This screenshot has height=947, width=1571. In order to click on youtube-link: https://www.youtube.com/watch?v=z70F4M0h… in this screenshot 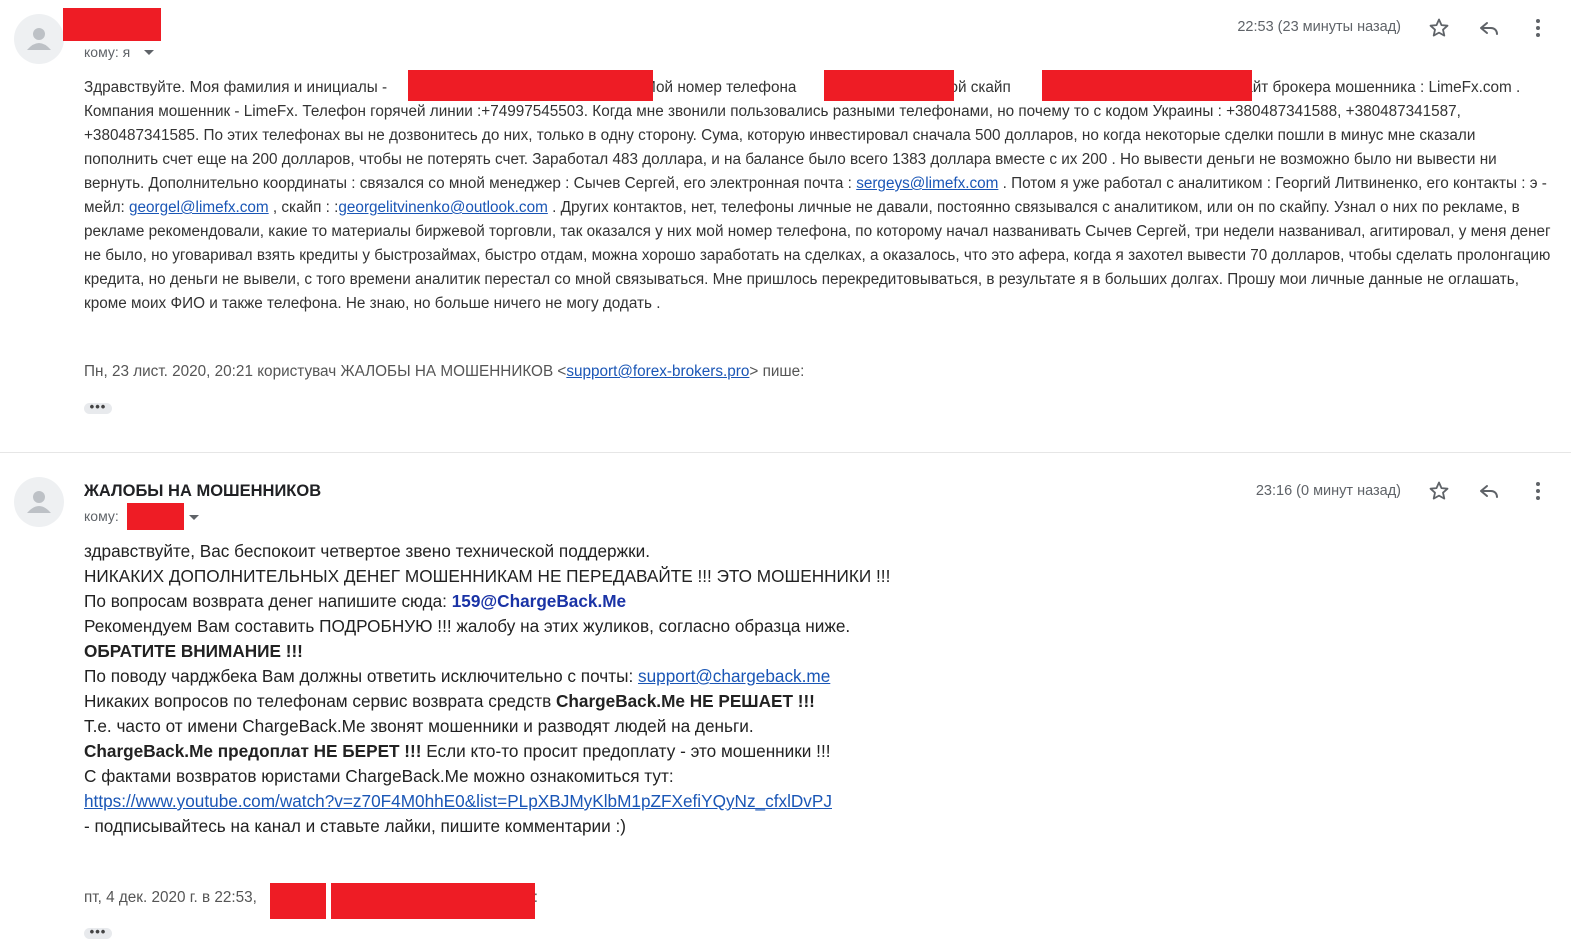, I will do `click(458, 801)`.